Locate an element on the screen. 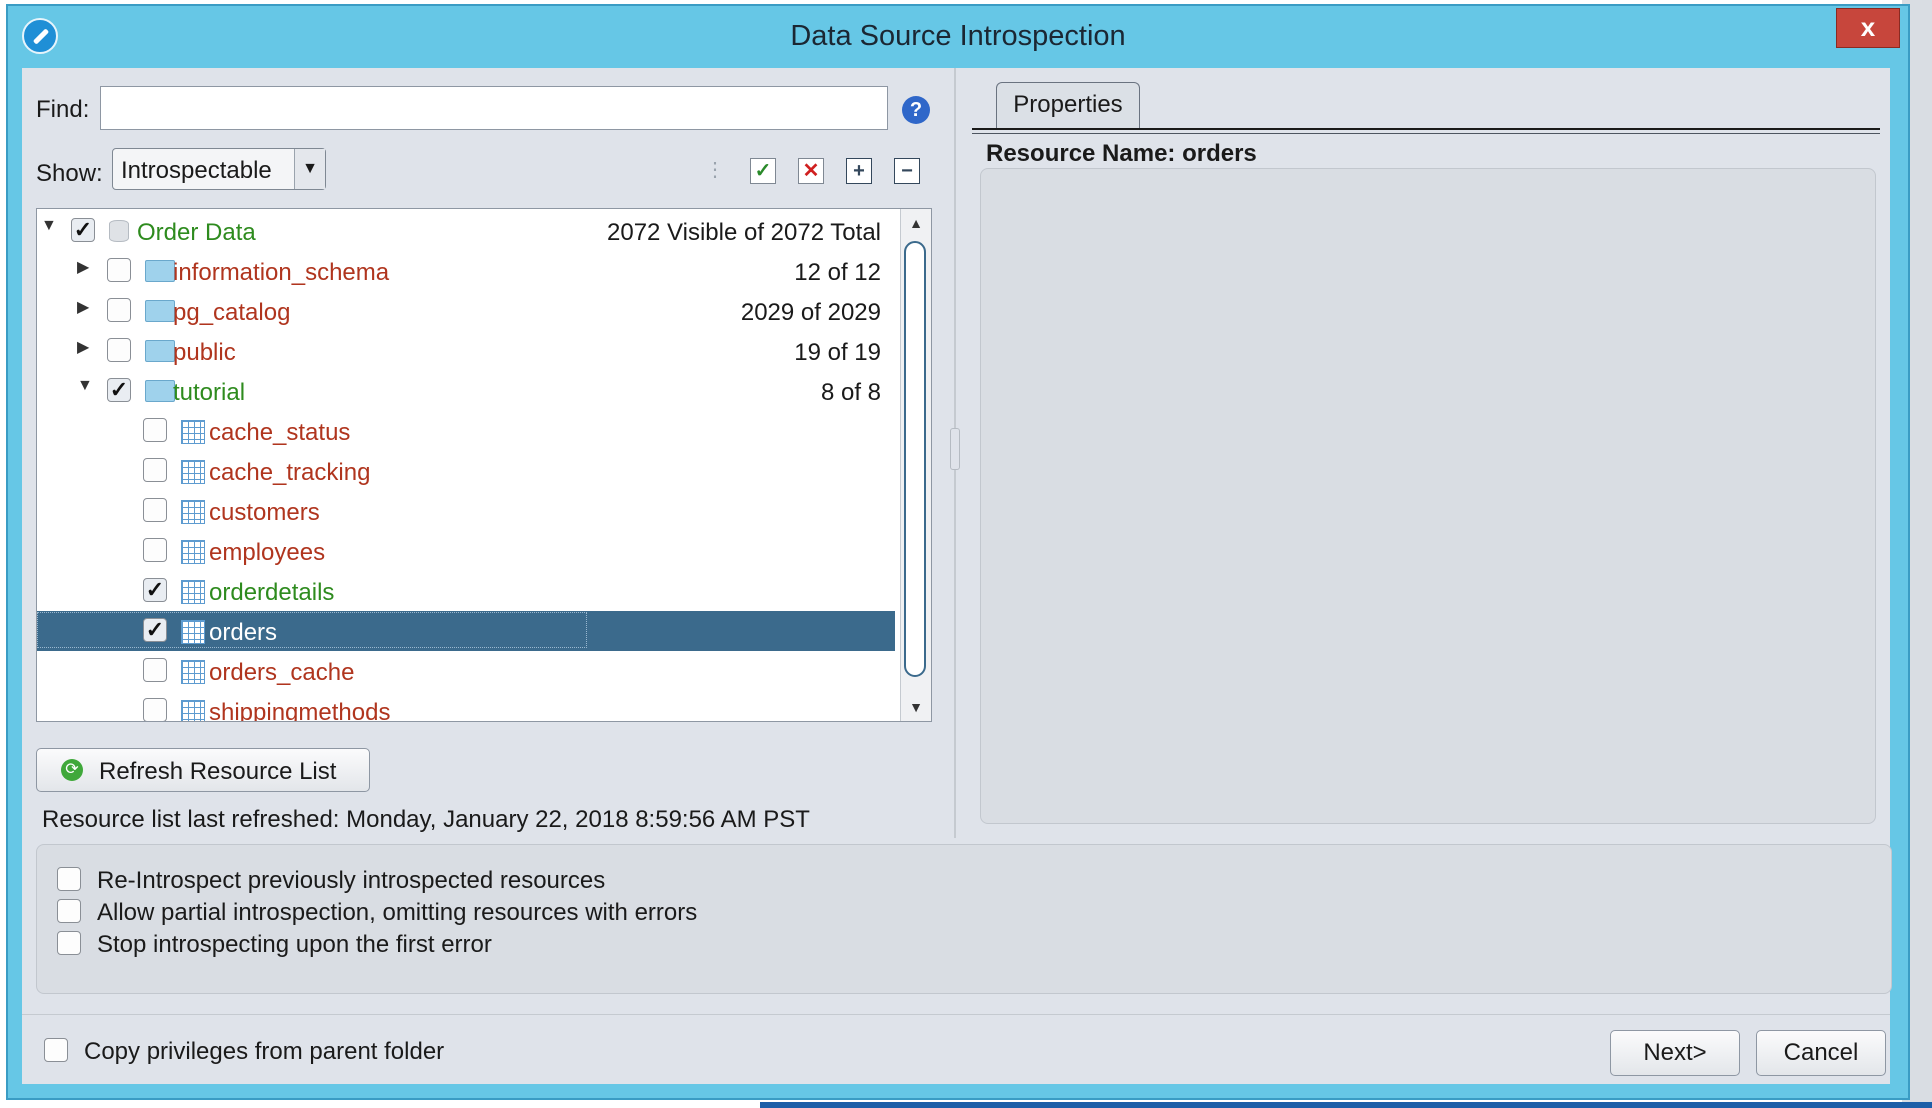  footer-divider is located at coordinates (956, 1014).